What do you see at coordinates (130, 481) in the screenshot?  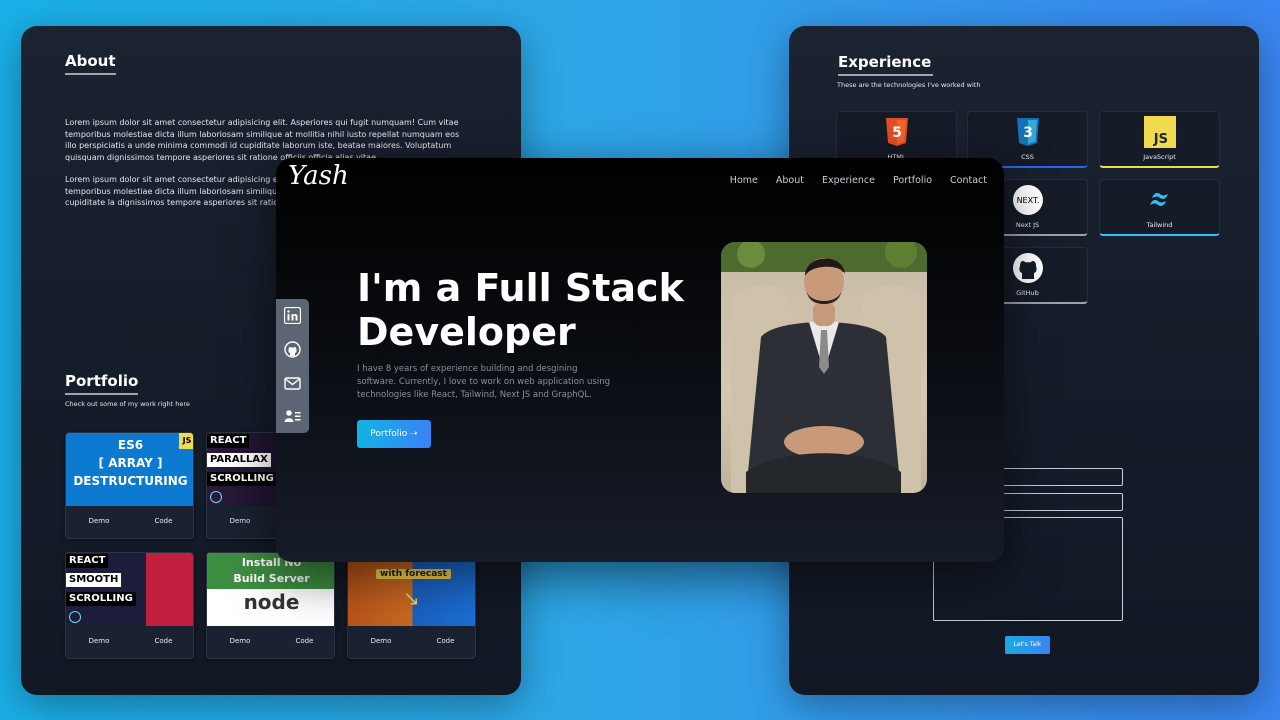 I see `thumb-text: DESTRUCTURING` at bounding box center [130, 481].